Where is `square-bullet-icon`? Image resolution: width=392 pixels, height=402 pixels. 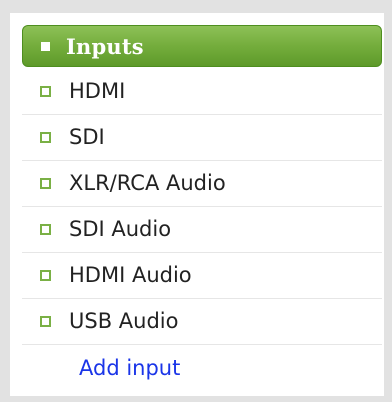 square-bullet-icon is located at coordinates (45, 46).